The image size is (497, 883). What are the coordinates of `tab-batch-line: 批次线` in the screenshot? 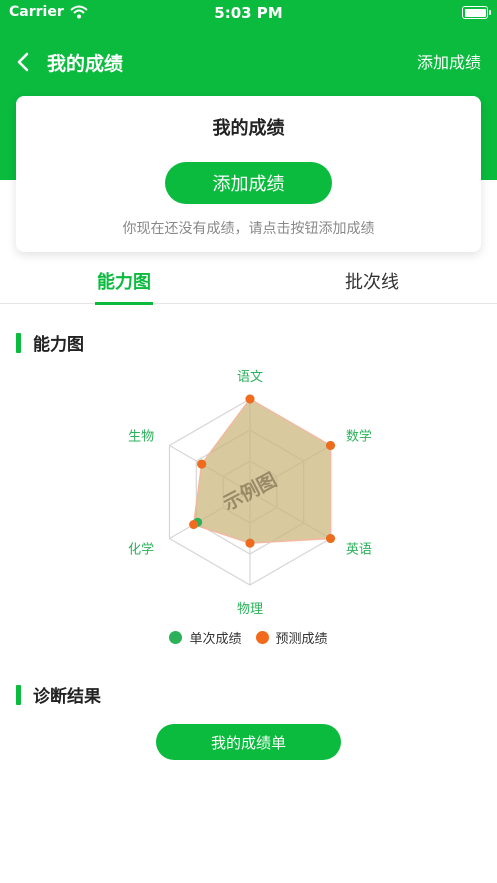 It's located at (372, 281).